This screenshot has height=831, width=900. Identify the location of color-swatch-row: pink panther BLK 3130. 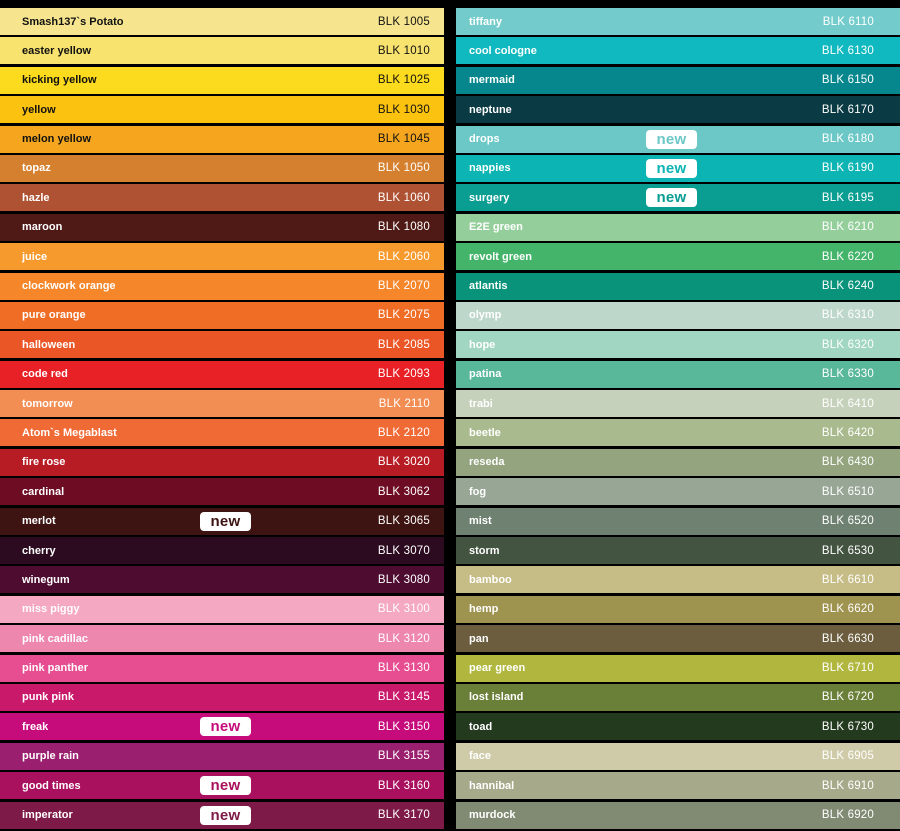
(222, 668).